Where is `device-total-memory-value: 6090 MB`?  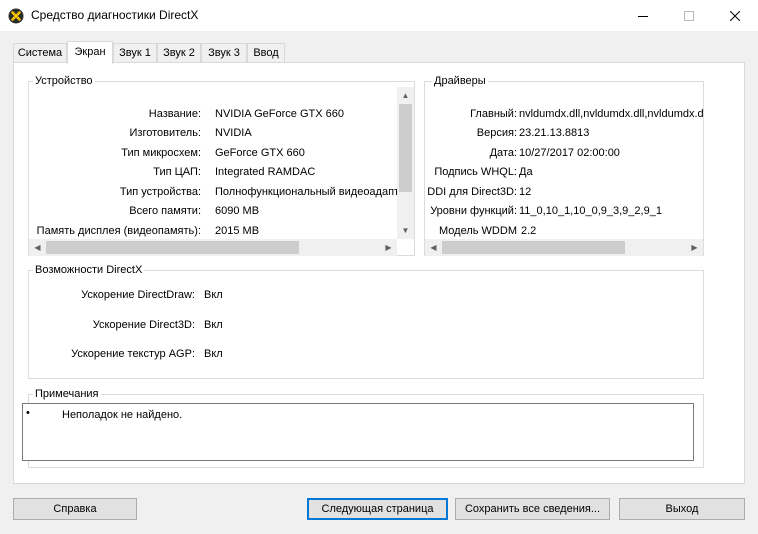
device-total-memory-value: 6090 MB is located at coordinates (237, 211).